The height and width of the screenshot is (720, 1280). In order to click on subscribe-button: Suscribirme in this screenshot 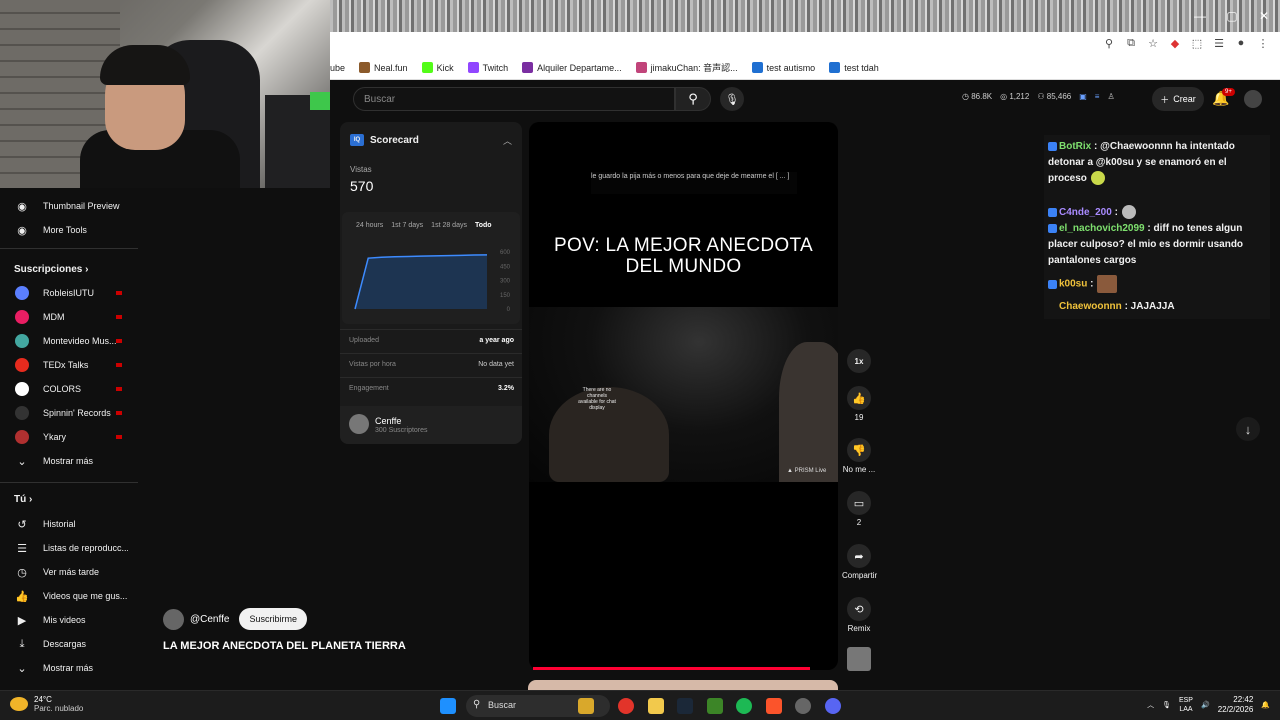, I will do `click(273, 619)`.